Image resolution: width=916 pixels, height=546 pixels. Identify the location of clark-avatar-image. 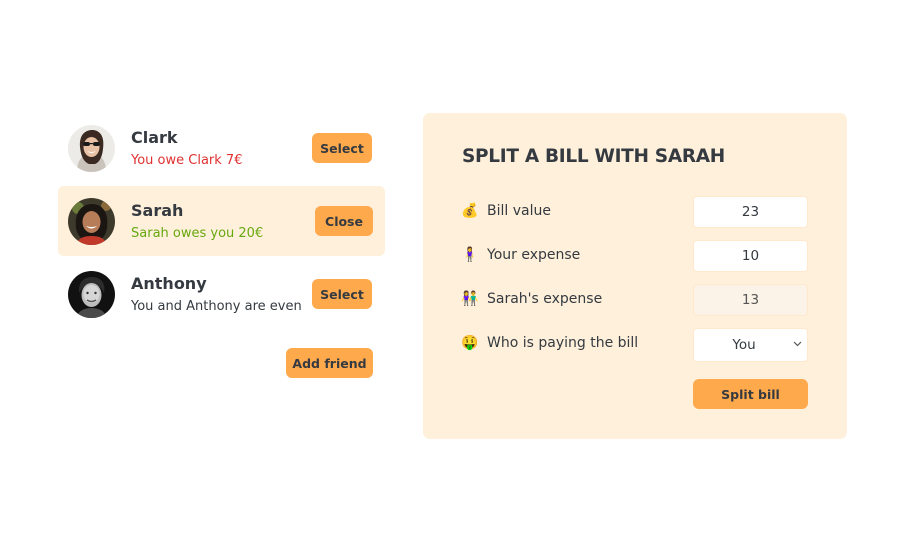
(91, 148).